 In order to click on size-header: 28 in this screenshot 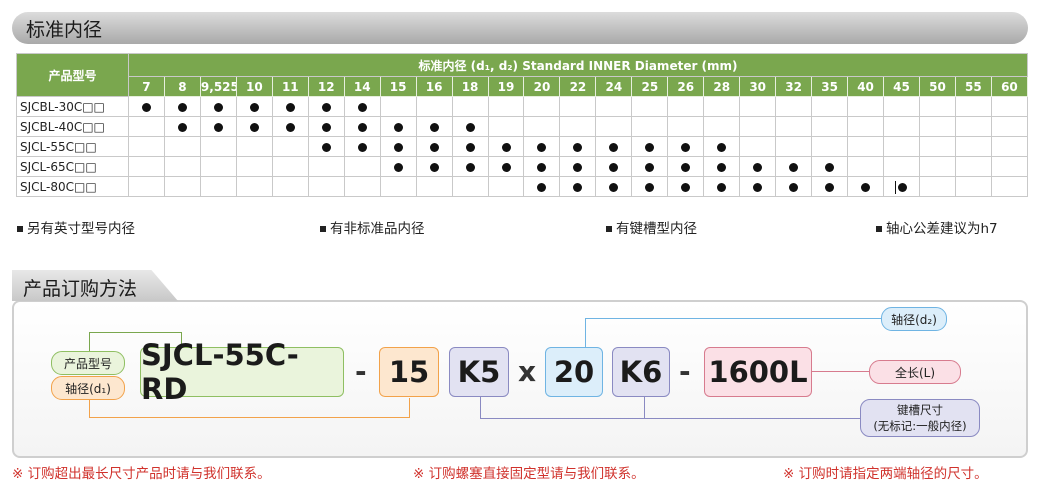, I will do `click(722, 86)`.